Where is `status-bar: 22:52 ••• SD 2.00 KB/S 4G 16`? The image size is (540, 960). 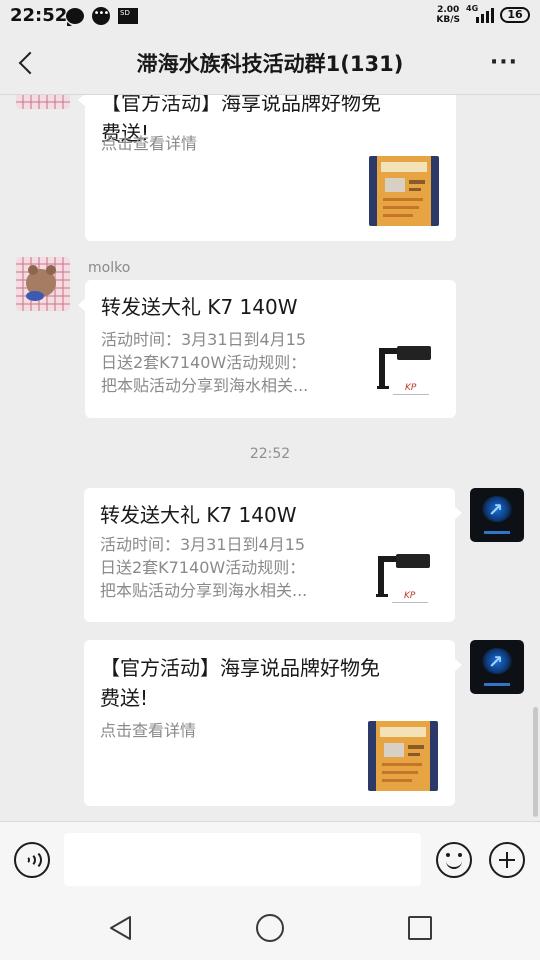 status-bar: 22:52 ••• SD 2.00 KB/S 4G 16 is located at coordinates (270, 16).